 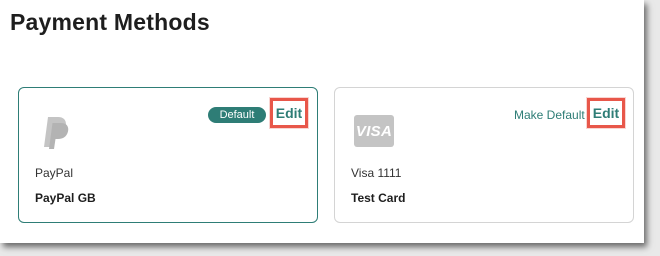 What do you see at coordinates (237, 115) in the screenshot?
I see `default-badge: Default` at bounding box center [237, 115].